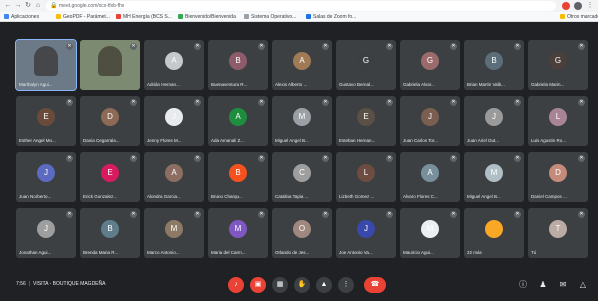  What do you see at coordinates (54, 6) in the screenshot?
I see `lock-icon: 🔒` at bounding box center [54, 6].